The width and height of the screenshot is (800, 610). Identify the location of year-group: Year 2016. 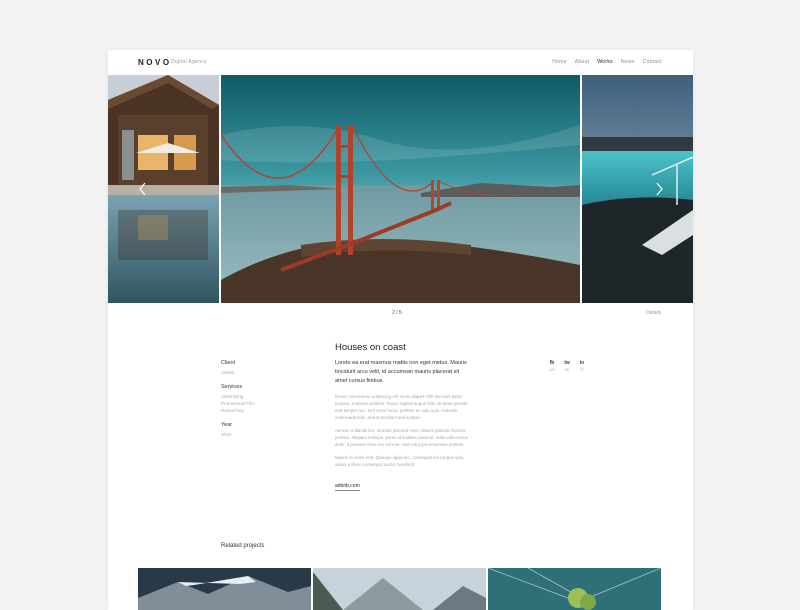
(266, 430).